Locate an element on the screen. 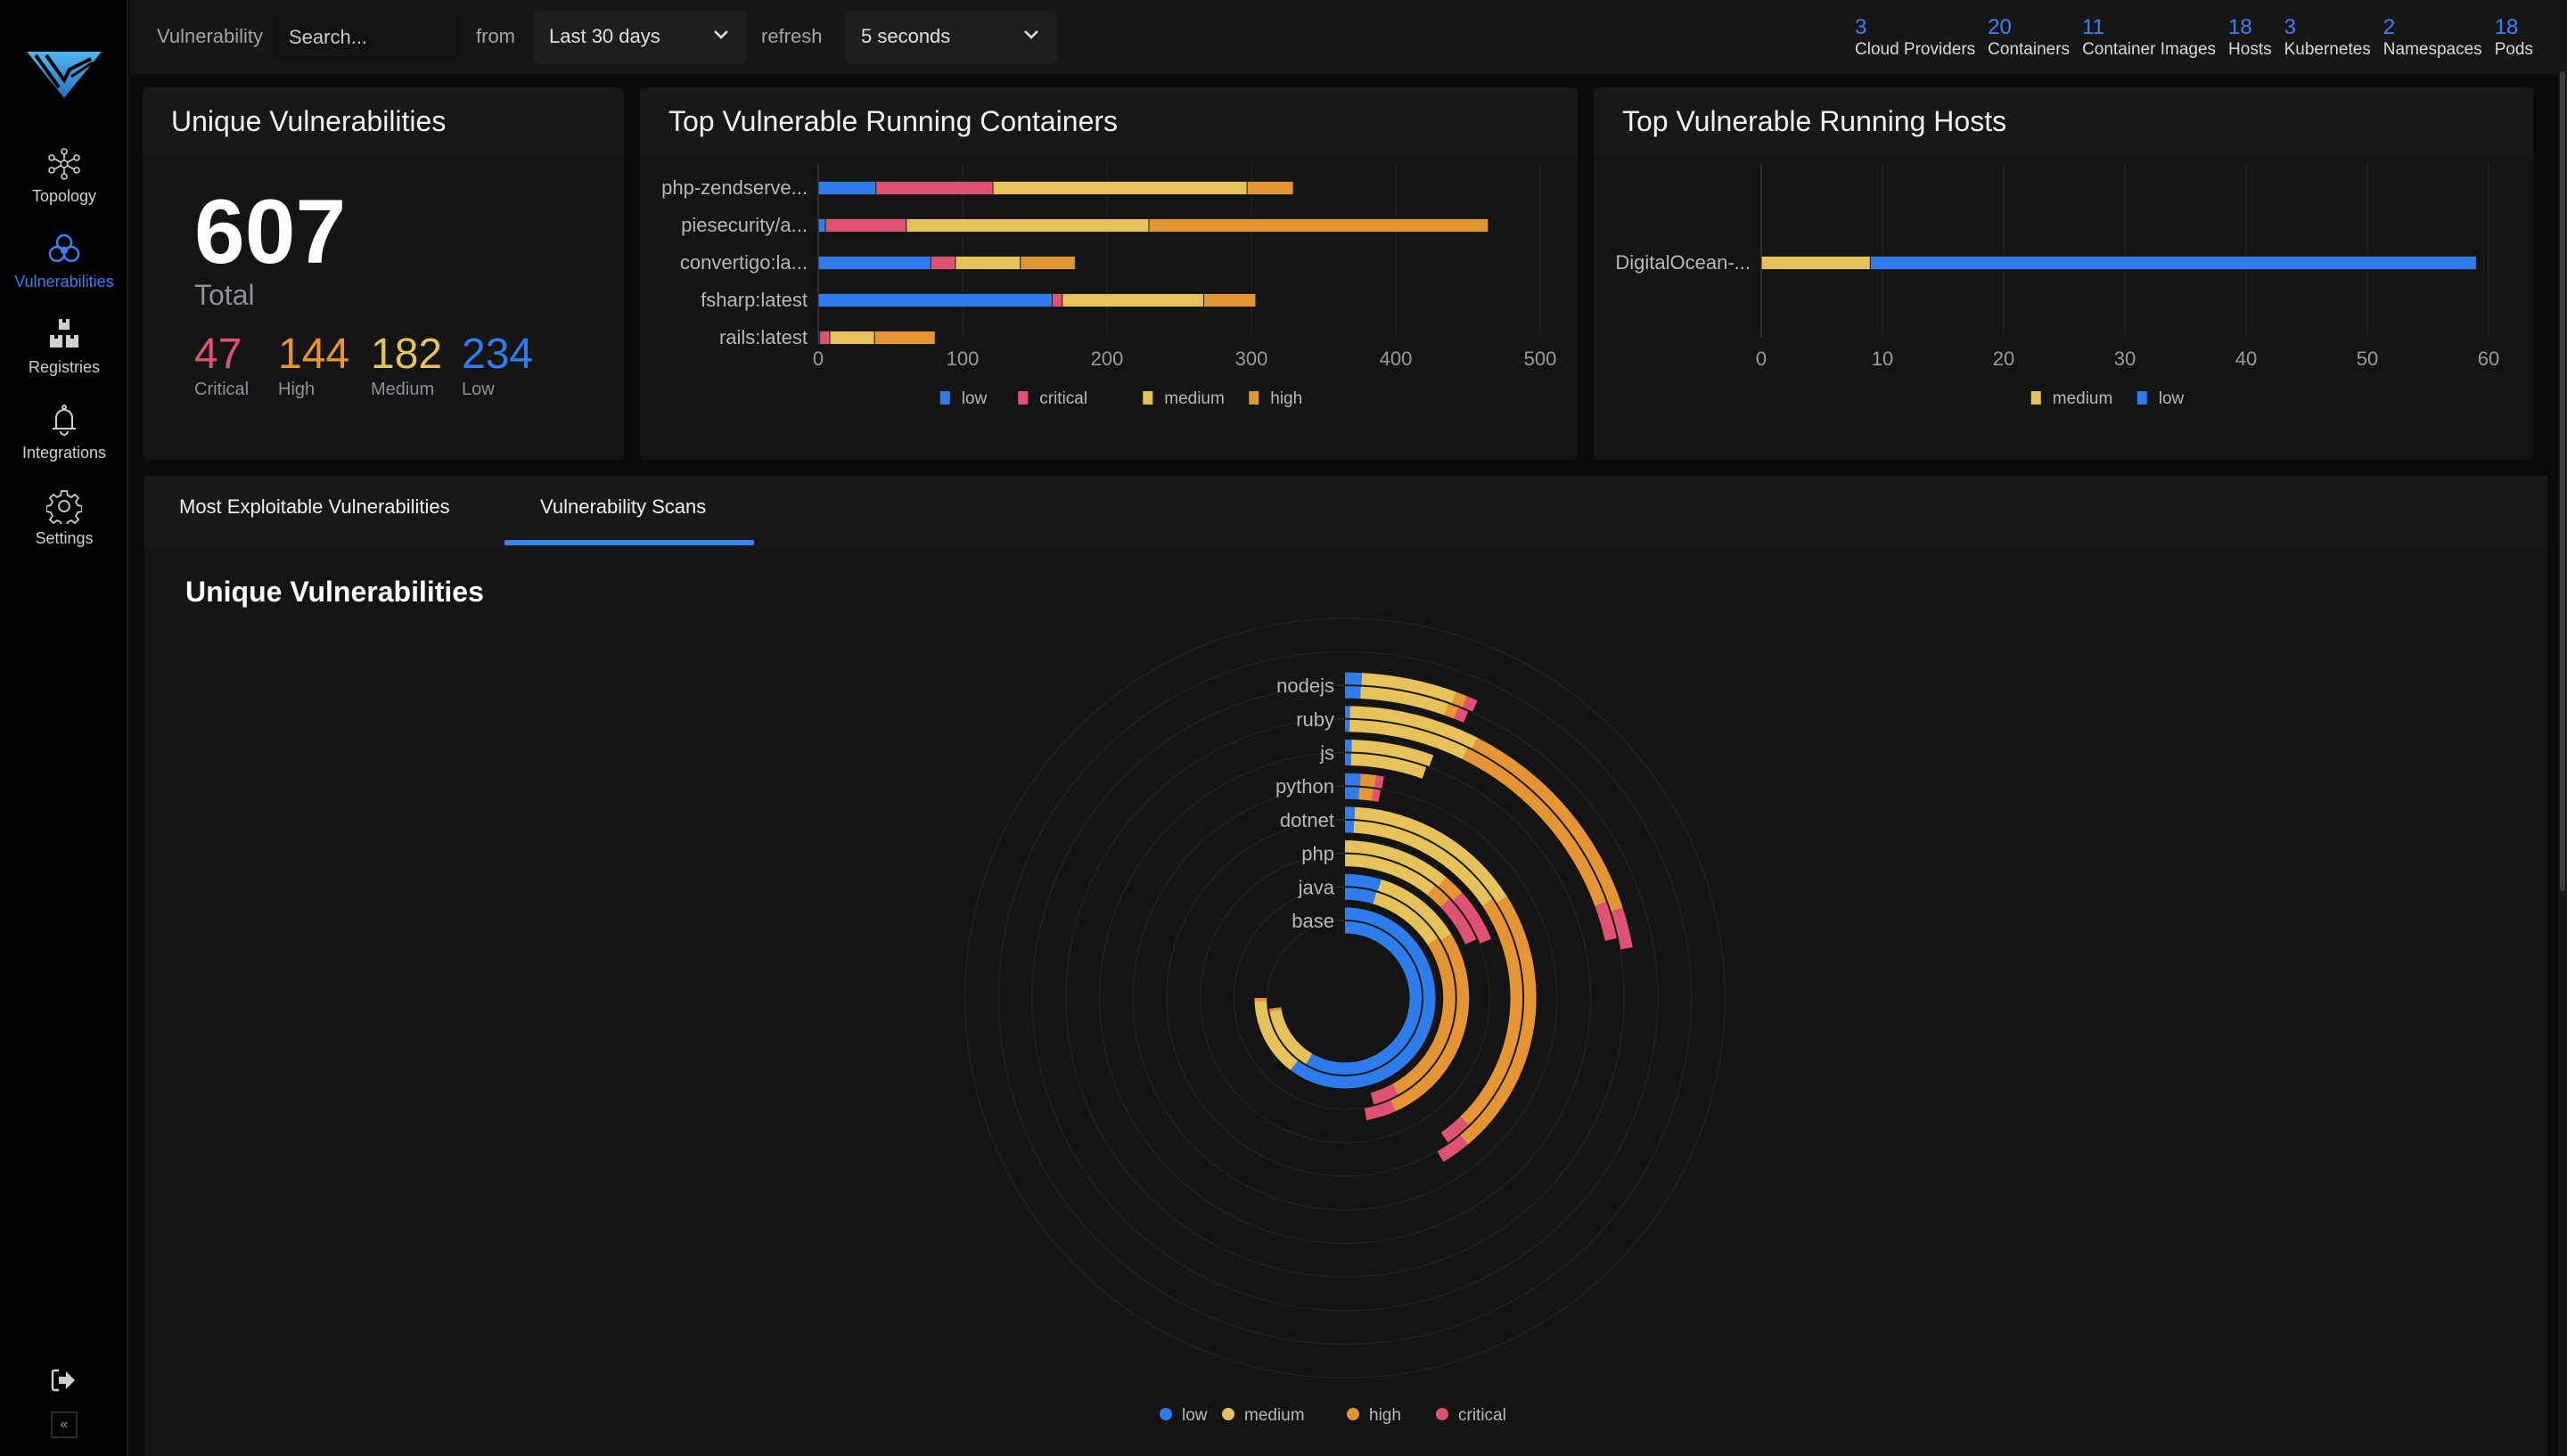  total-label: Total is located at coordinates (225, 295).